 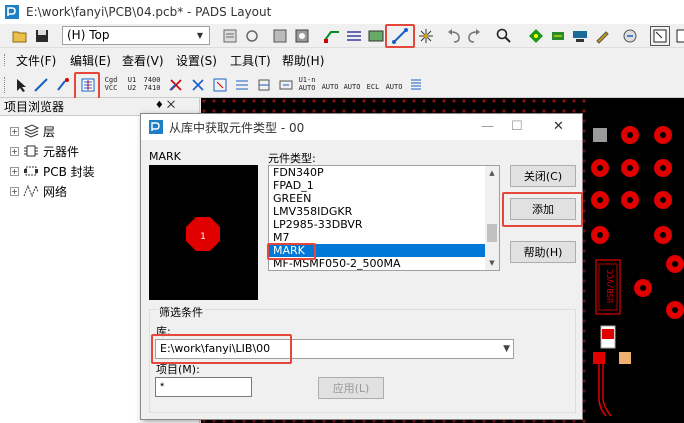 I want to click on auto-3-label: AUTO, so click(x=394, y=87).